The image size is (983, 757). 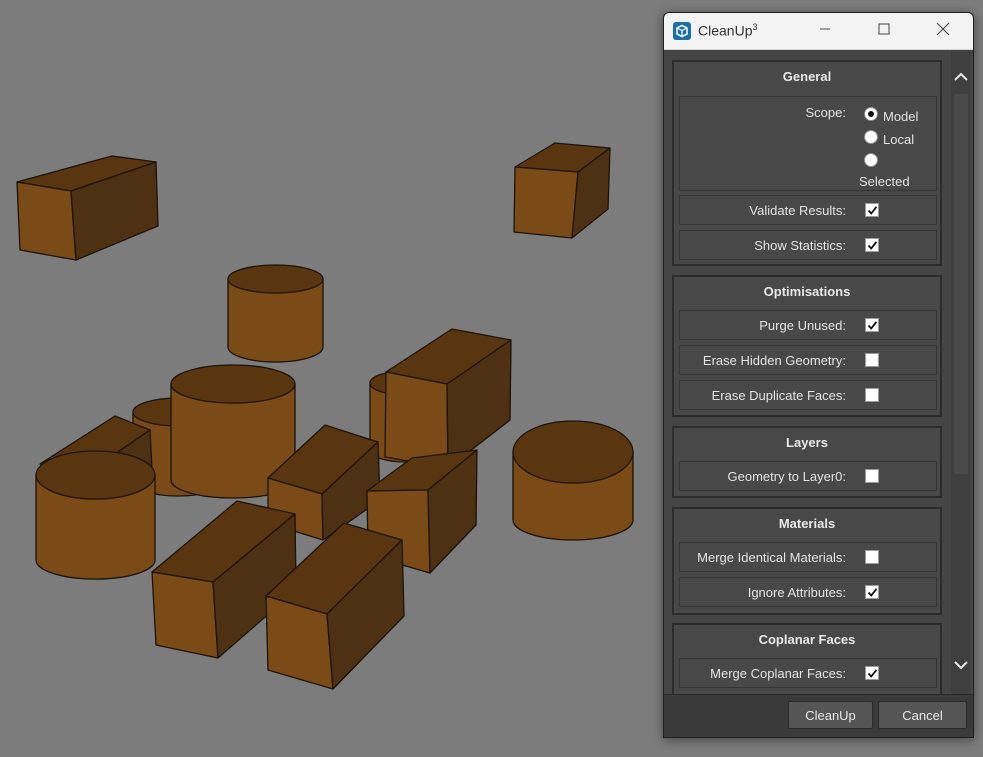 I want to click on validate-results-label: Validate Results:, so click(x=797, y=210).